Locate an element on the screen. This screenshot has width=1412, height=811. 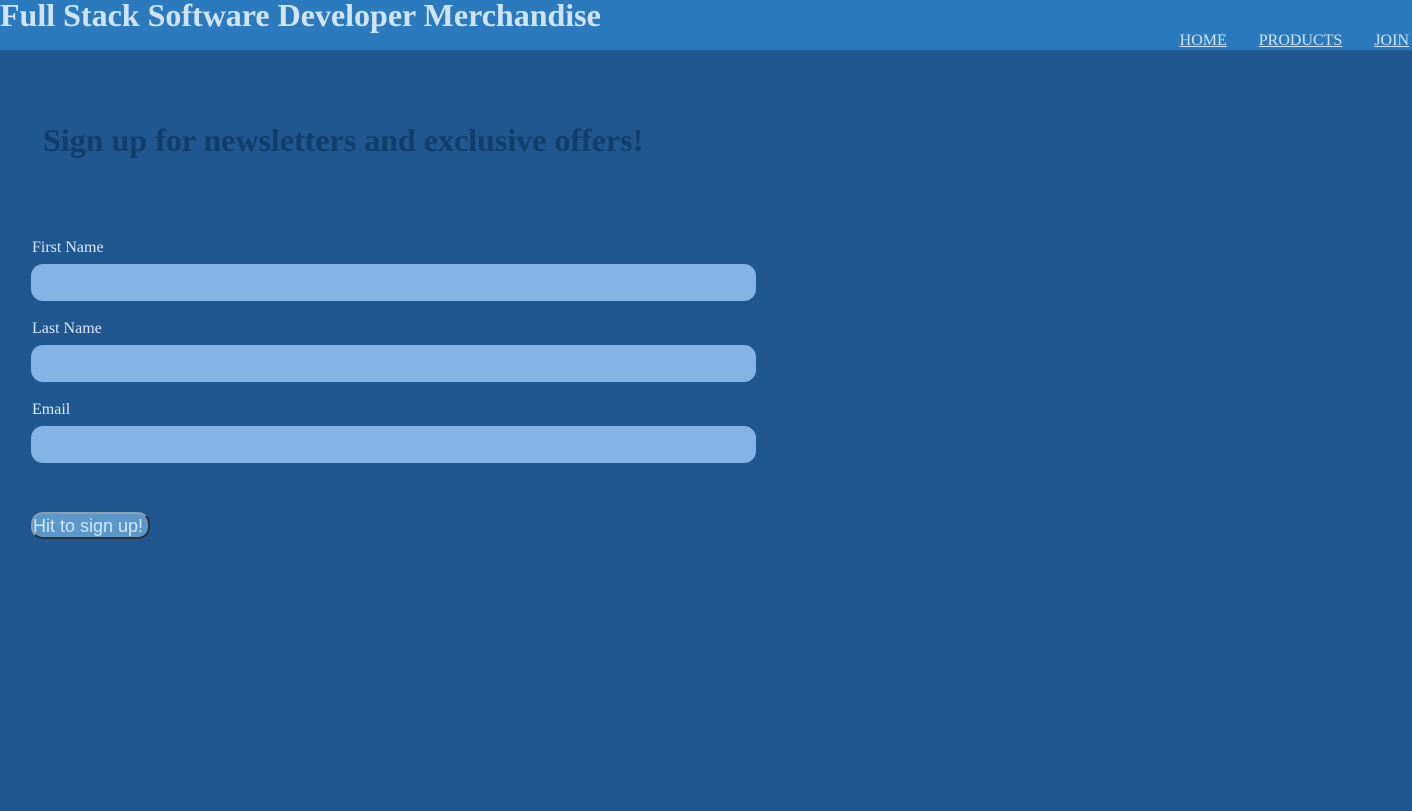
signup-button: Hit to sign up! is located at coordinates (90, 525).